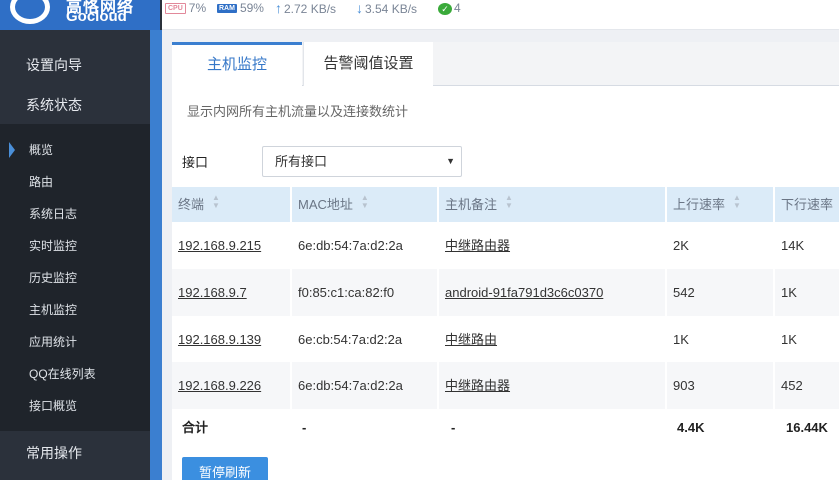 Image resolution: width=839 pixels, height=480 pixels. Describe the element at coordinates (721, 385) in the screenshot. I see `row-upload: 903` at that location.